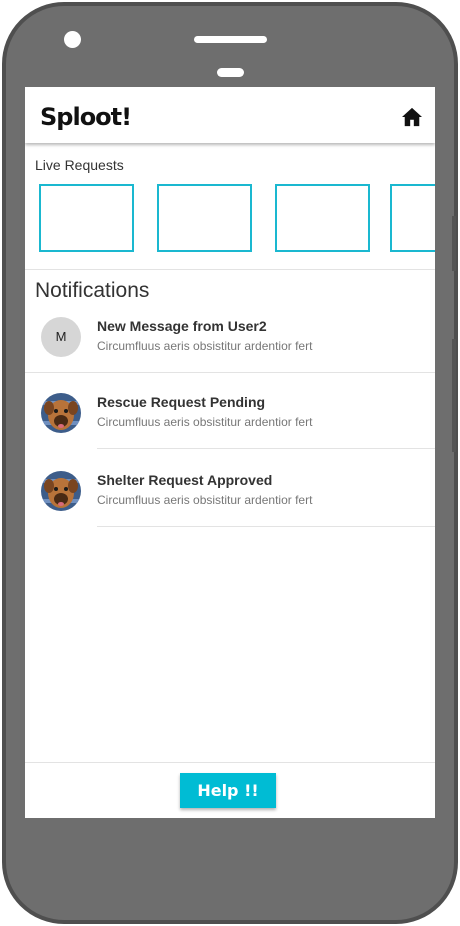 This screenshot has width=460, height=926. I want to click on notification-title: New Message from User2, so click(182, 326).